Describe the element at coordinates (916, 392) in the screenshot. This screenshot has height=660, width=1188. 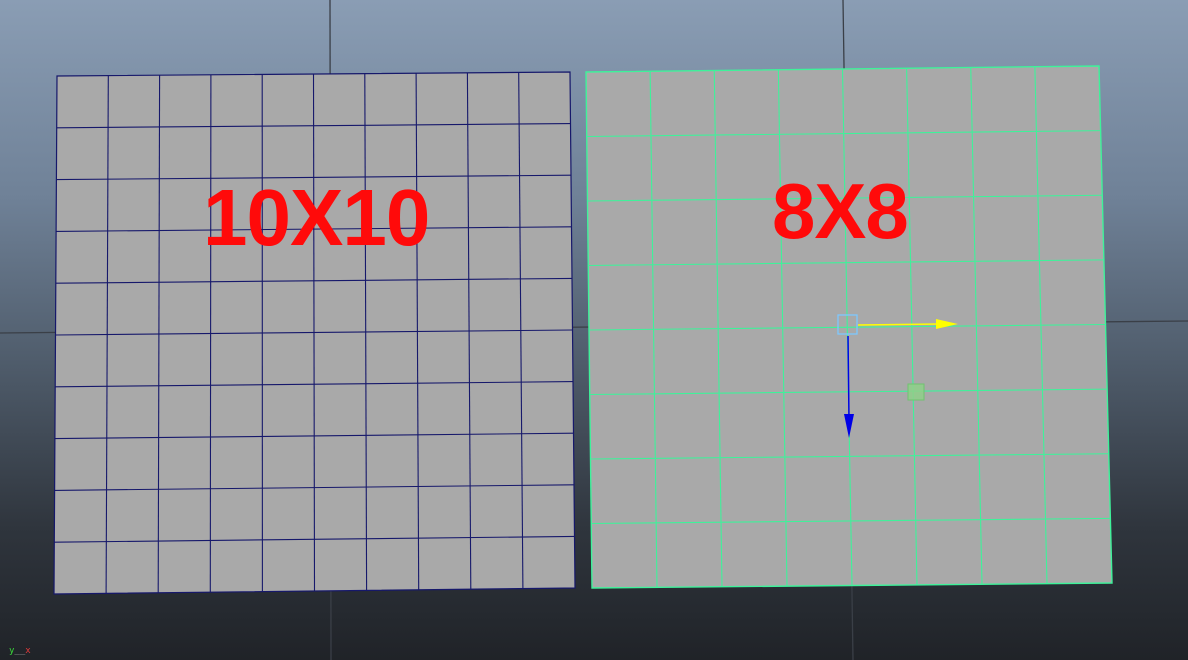
I see `manipulator-plane-handle` at that location.